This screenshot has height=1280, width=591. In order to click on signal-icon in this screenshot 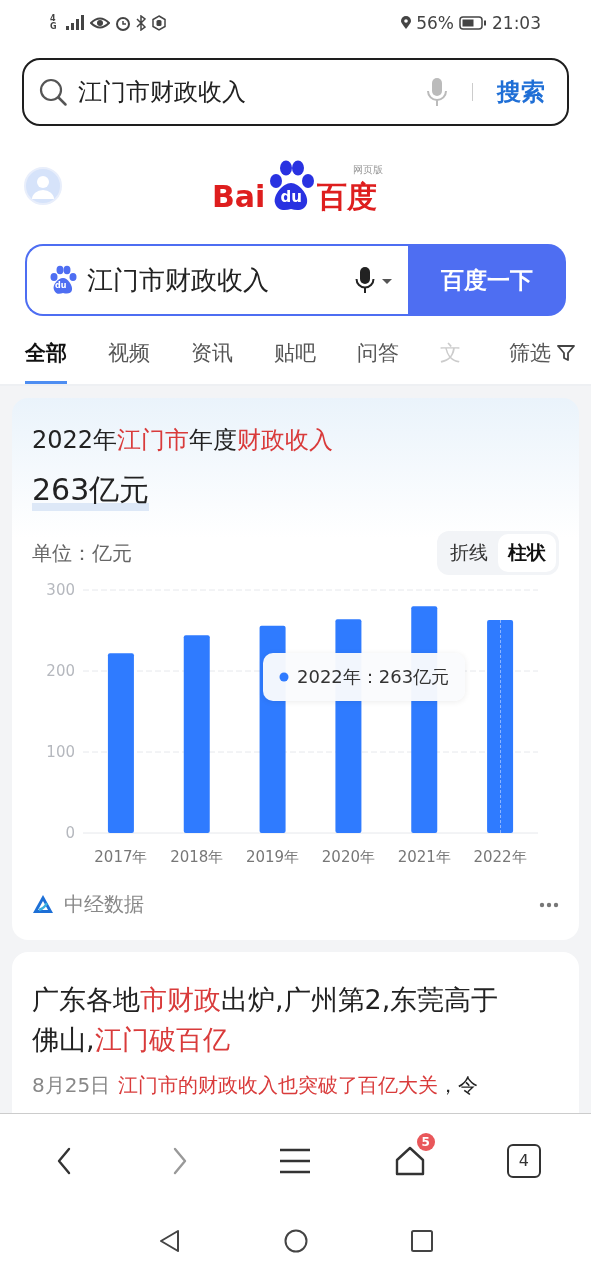, I will do `click(75, 23)`.